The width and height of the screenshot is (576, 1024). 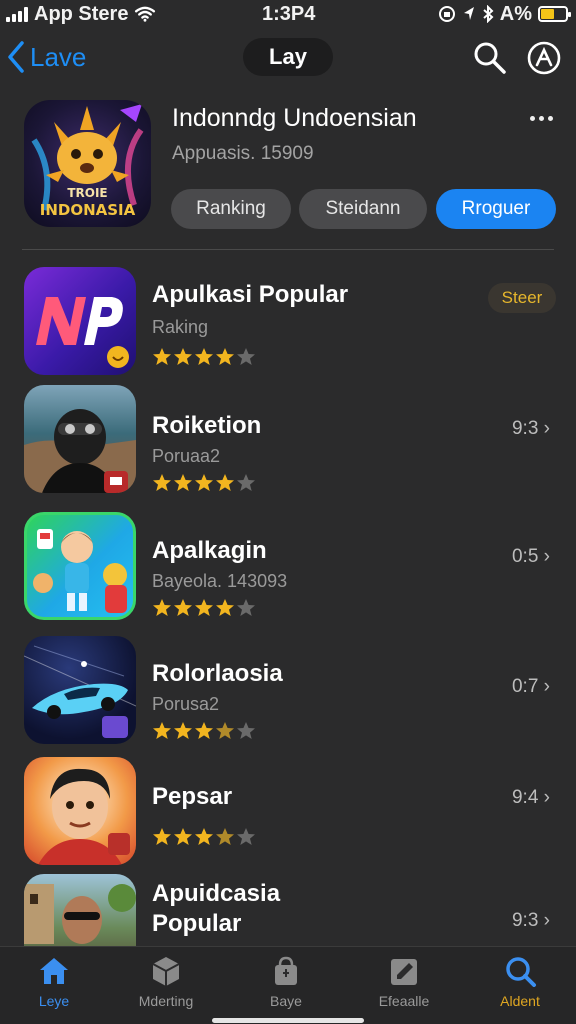 I want to click on np-logo-icon, so click(x=82, y=332).